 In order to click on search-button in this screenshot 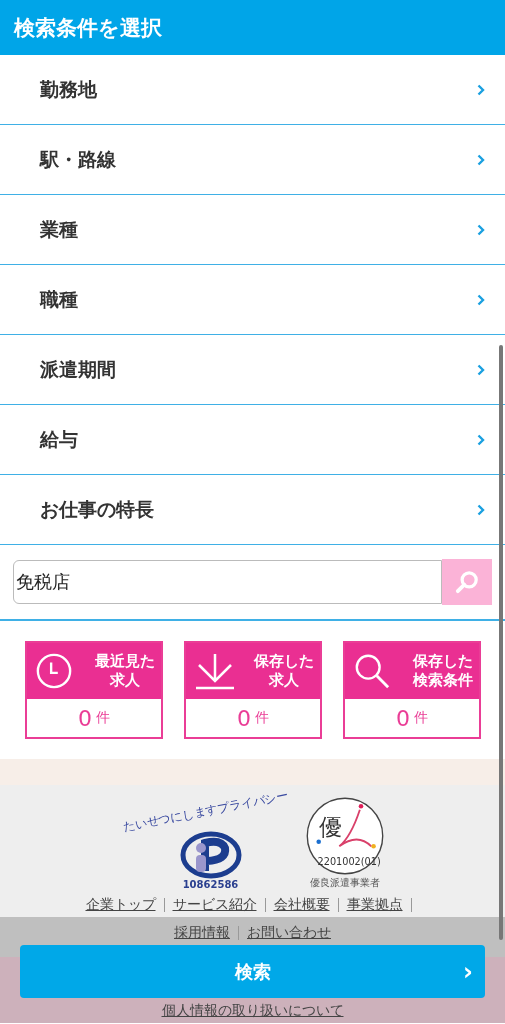, I will do `click(467, 582)`.